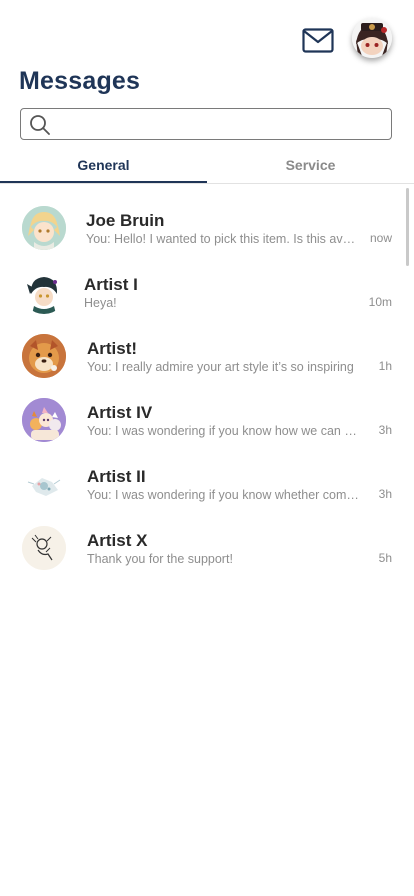 Image resolution: width=414 pixels, height=896 pixels. I want to click on conversation-item: Artist X Thank you for the support! 5h, so click(202, 545).